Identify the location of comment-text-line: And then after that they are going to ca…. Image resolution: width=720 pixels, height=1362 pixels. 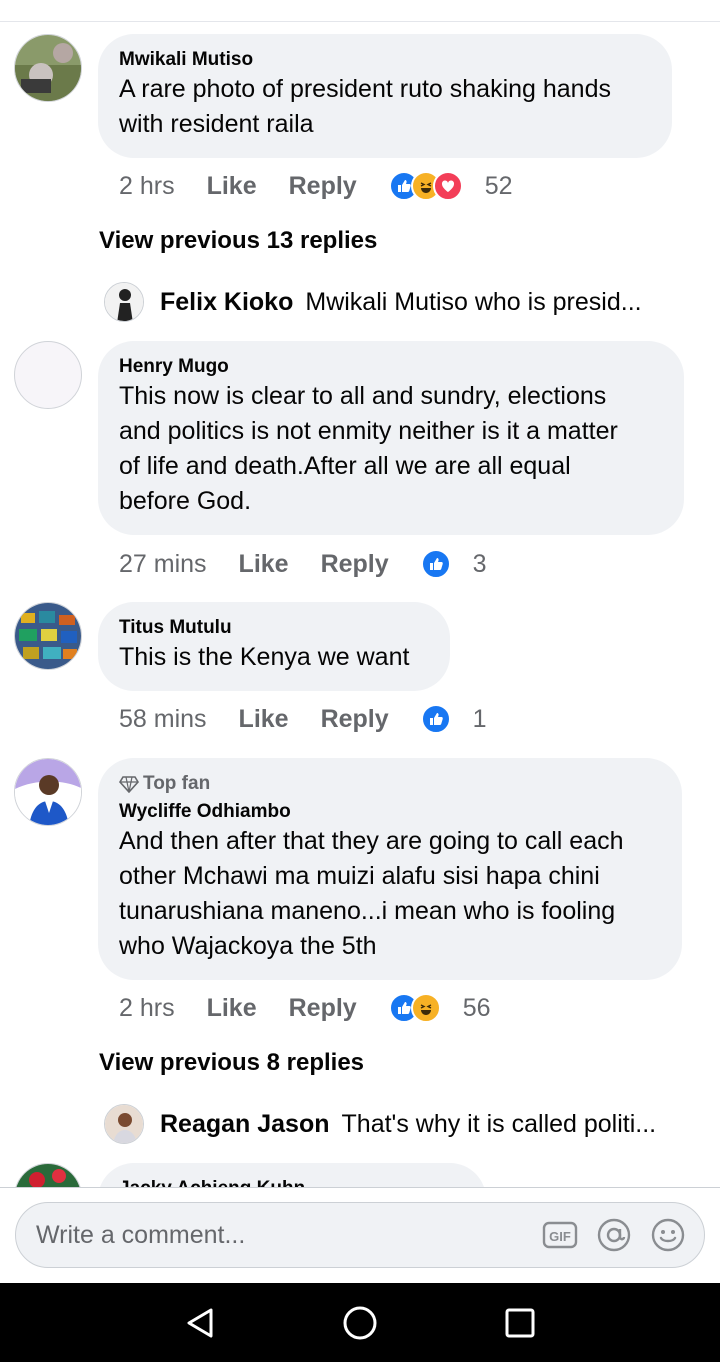
(371, 841).